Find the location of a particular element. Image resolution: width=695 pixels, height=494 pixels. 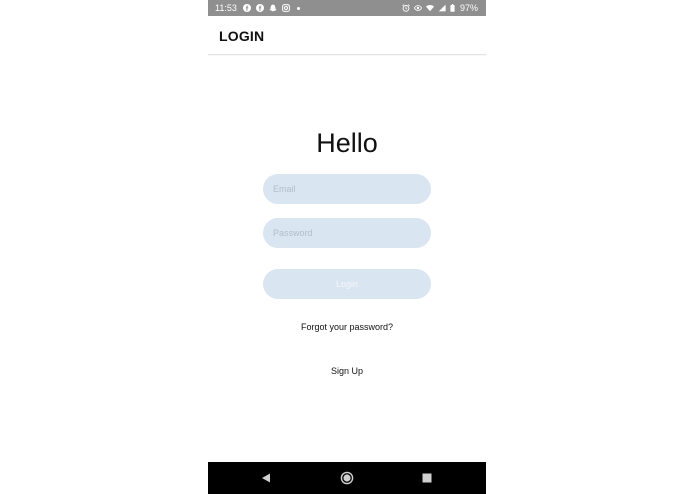

status-left: 11:53 is located at coordinates (257, 8).